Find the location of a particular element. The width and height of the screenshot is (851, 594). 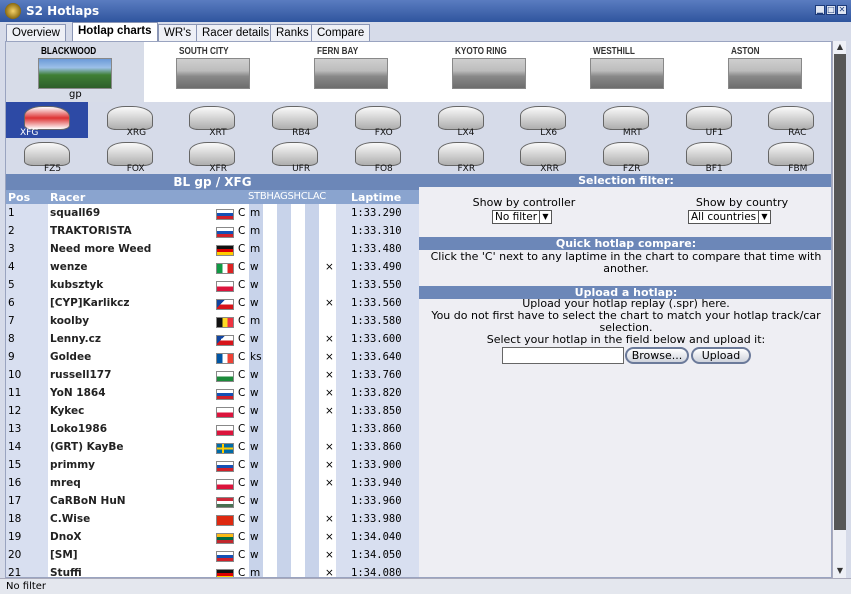

racer-name-link: YoN 1864 is located at coordinates (78, 393).